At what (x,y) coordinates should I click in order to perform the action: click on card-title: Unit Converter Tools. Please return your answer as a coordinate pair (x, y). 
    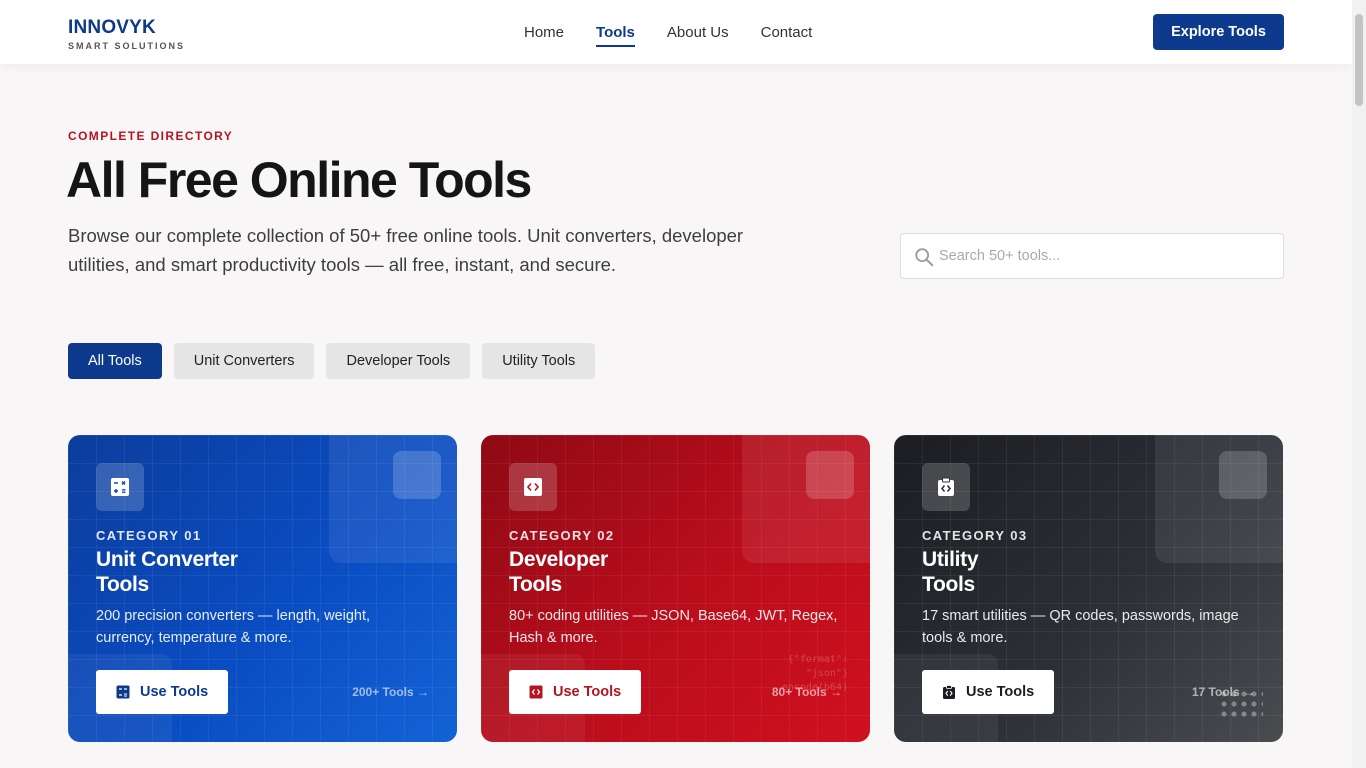
    Looking at the image, I should click on (196, 572).